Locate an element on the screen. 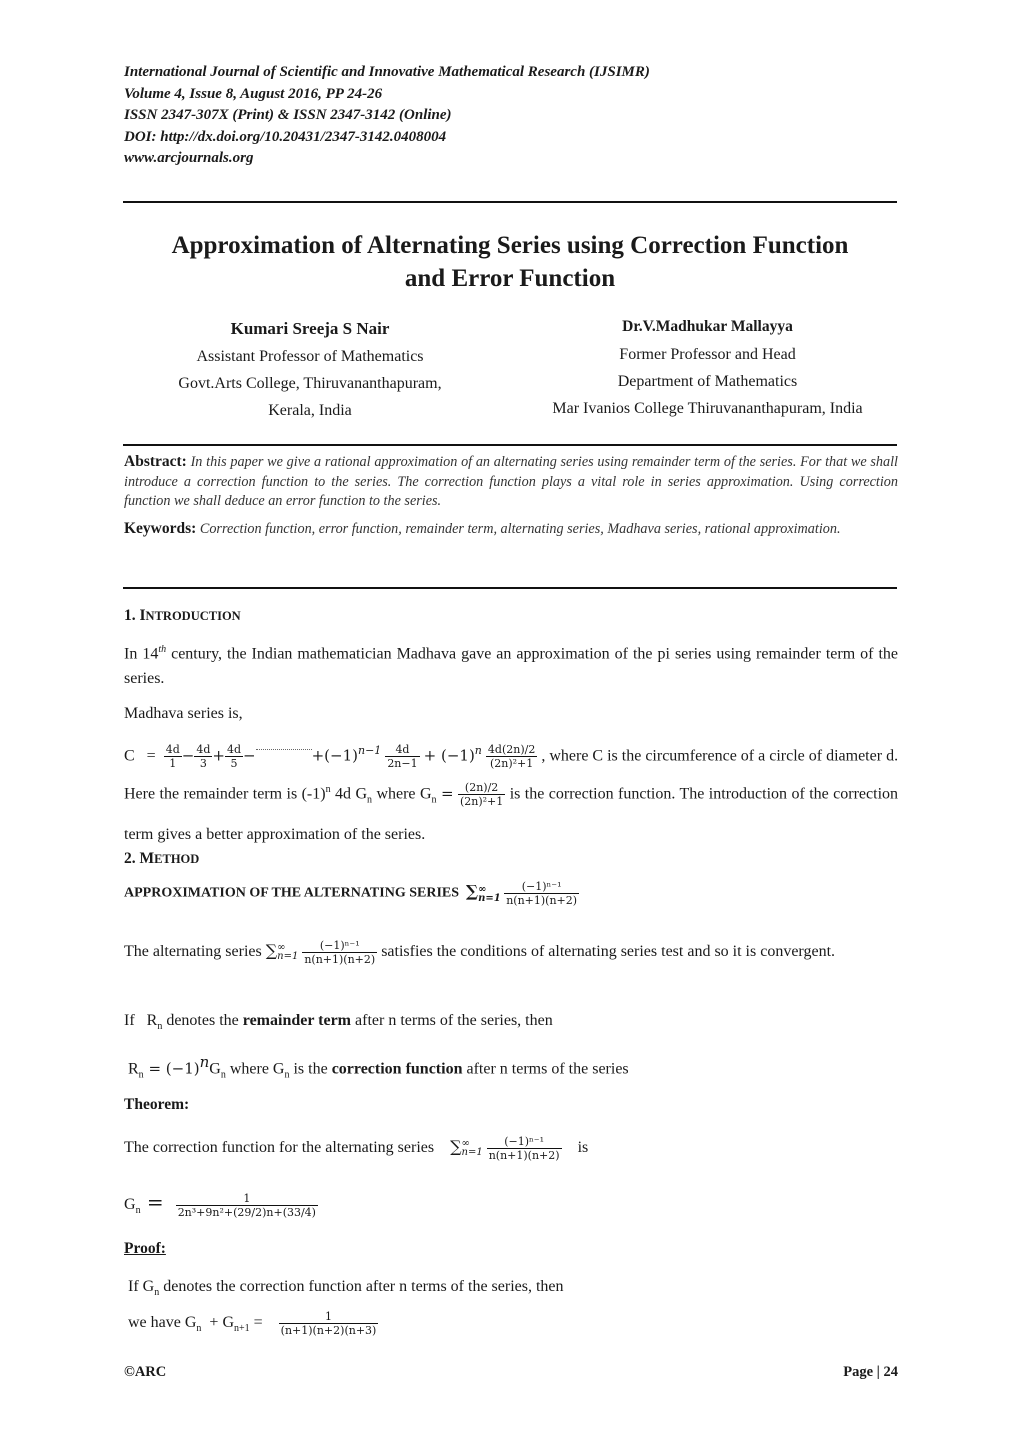 This screenshot has height=1442, width=1020. fraction: 1 2n³+9n²+(29/2)n+(33/4) is located at coordinates (246, 1205).